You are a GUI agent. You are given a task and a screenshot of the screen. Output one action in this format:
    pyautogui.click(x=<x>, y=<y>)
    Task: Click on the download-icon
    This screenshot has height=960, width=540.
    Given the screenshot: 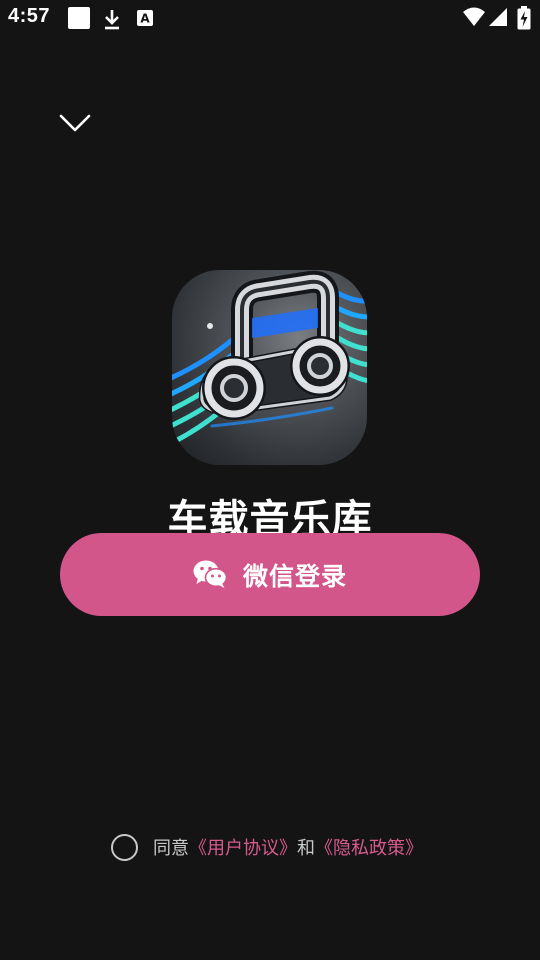 What is the action you would take?
    pyautogui.click(x=112, y=21)
    